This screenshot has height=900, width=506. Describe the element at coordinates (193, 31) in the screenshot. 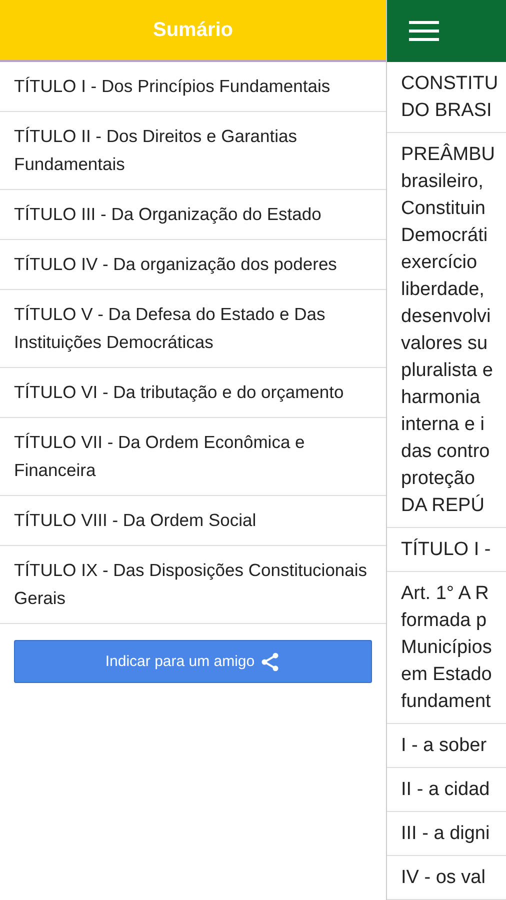

I see `sidebar-title: Sumário` at that location.